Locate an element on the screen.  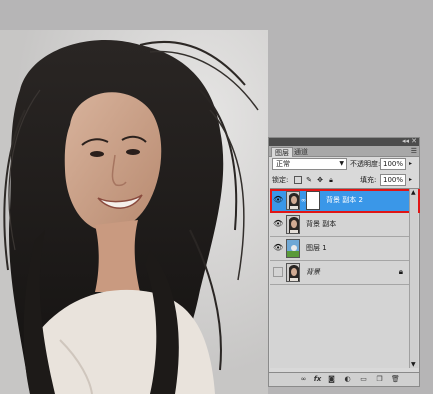
blend-mode-value: 正常 is located at coordinates (283, 164).